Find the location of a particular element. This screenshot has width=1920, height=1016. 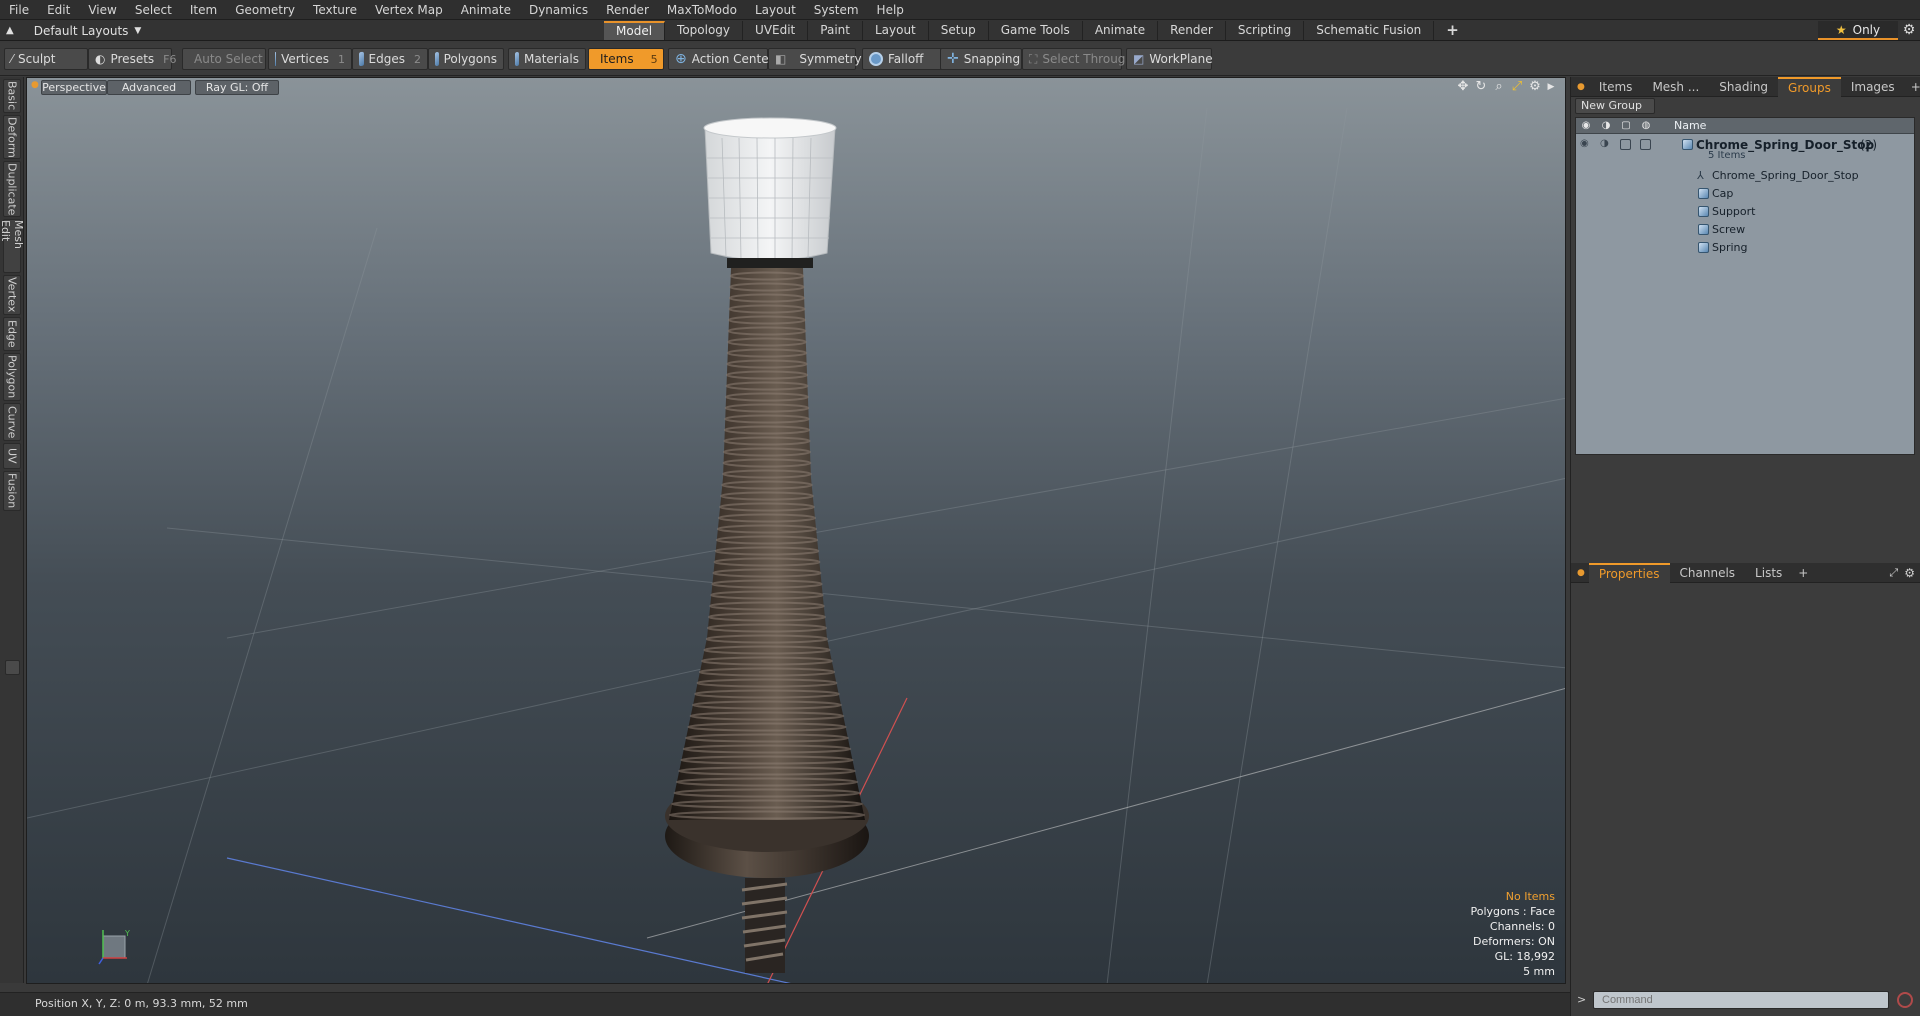

tab-layout: Layout is located at coordinates (896, 30).